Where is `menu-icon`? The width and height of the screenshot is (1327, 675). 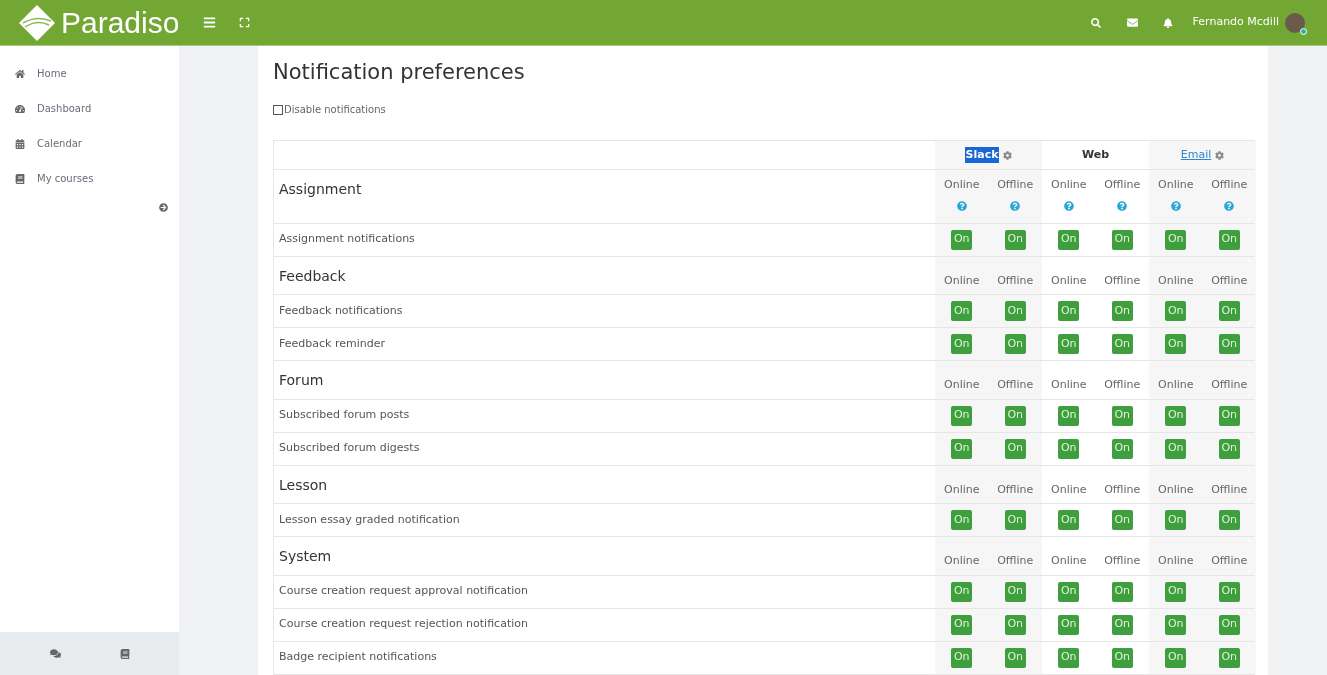
menu-icon is located at coordinates (209, 22).